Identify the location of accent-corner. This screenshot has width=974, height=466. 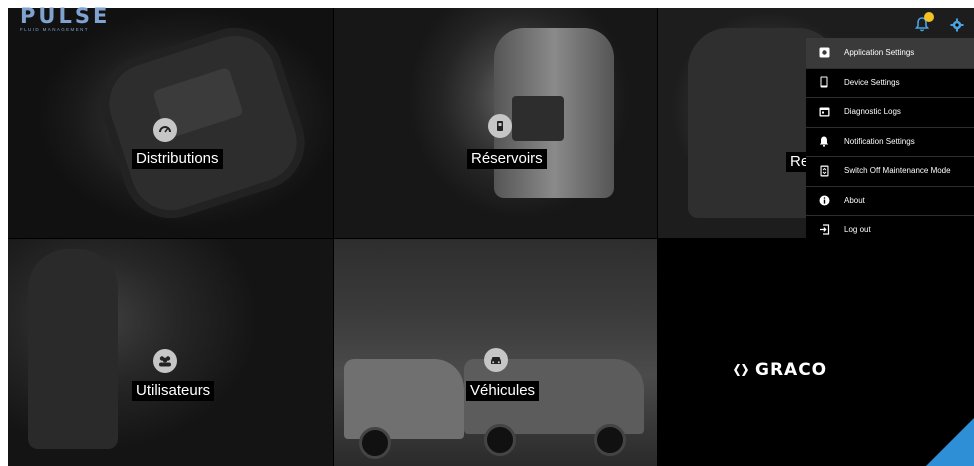
(950, 442).